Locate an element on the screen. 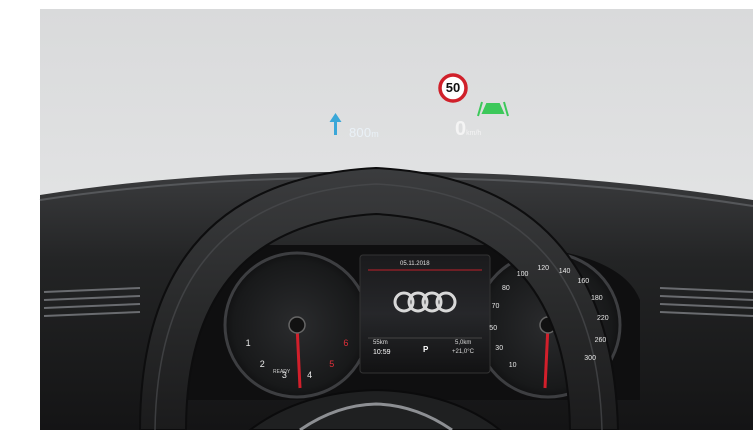 Image resolution: width=753 pixels, height=435 pixels. temperature-unit: °C is located at coordinates (470, 352).